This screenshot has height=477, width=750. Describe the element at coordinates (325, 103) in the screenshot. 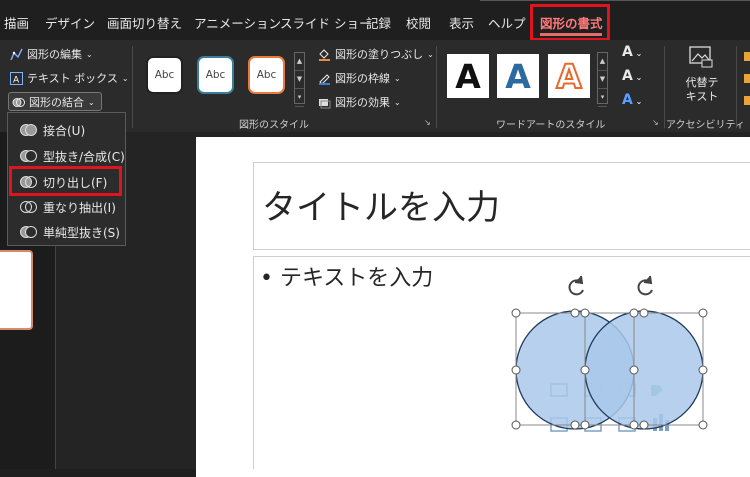

I see `shape-effects-icon` at that location.